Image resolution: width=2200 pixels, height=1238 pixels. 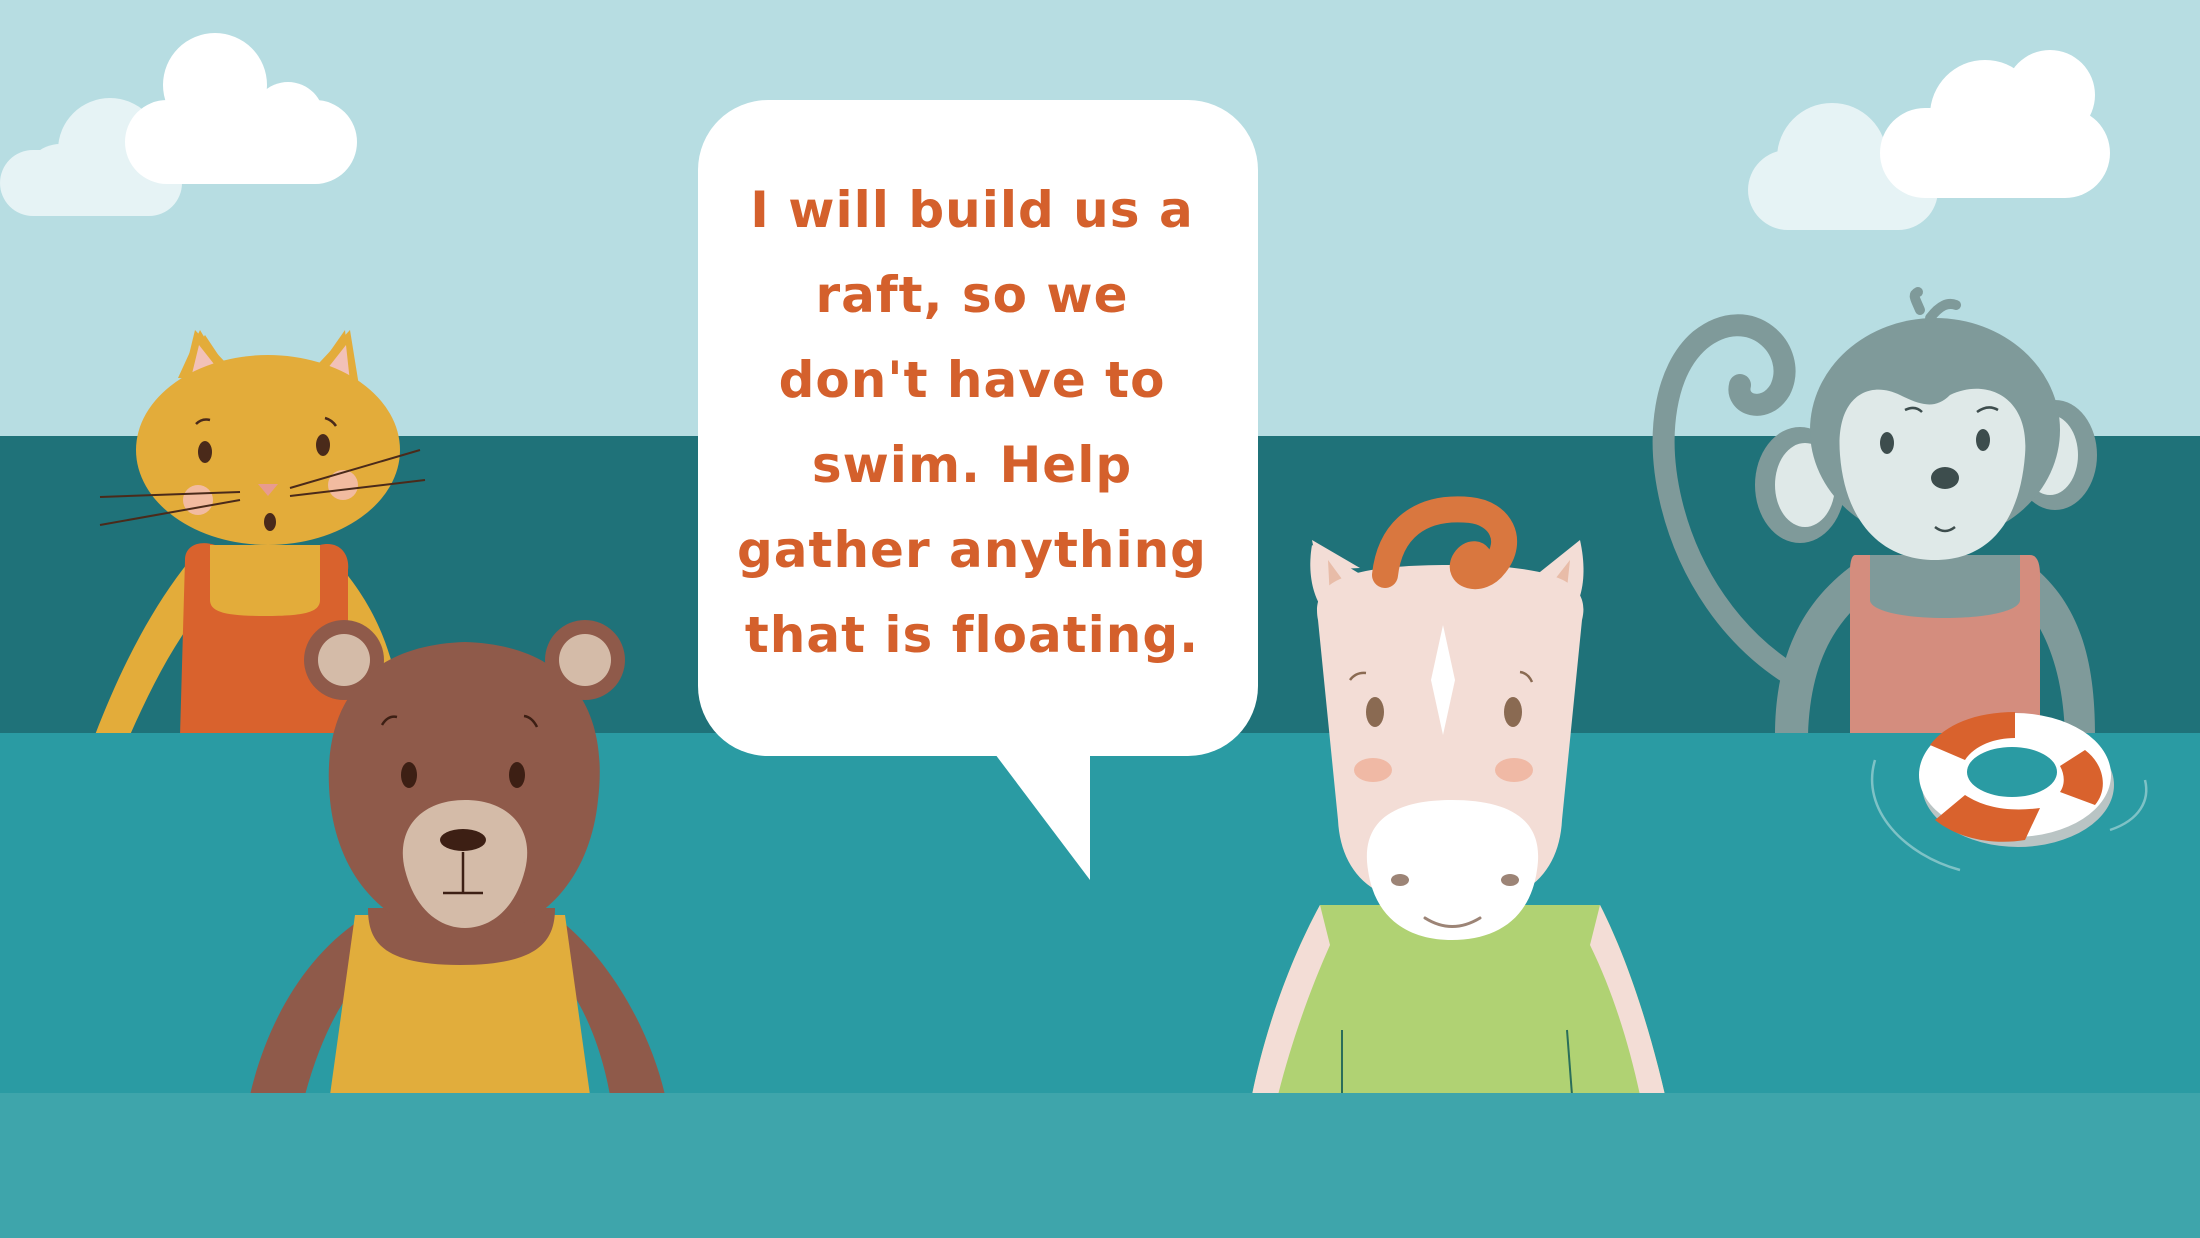 I want to click on speech-line: don't have to, so click(x=972, y=380).